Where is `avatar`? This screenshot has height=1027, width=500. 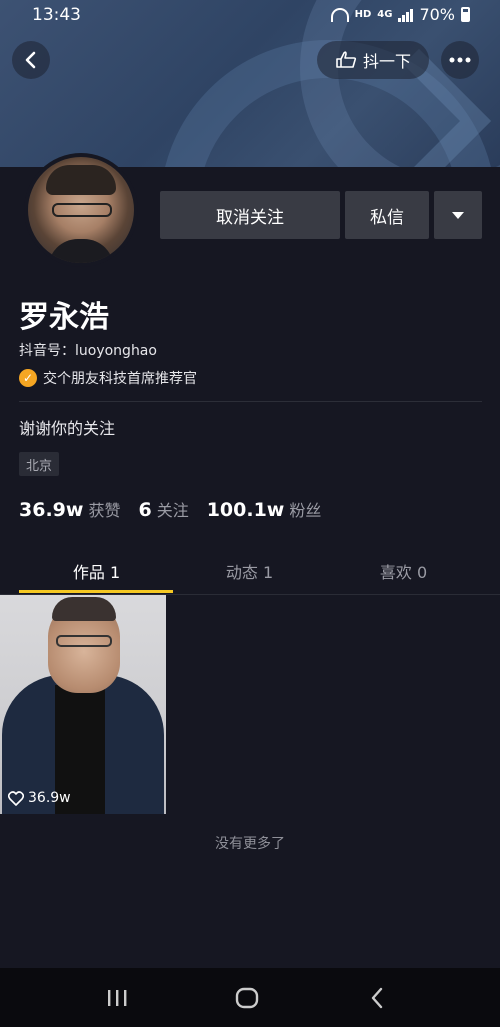 avatar is located at coordinates (81, 210).